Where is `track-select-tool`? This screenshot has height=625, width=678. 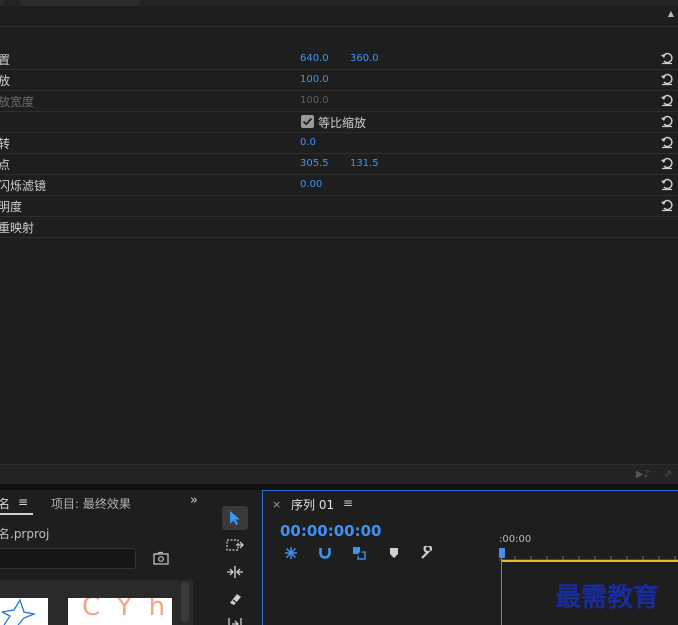 track-select-tool is located at coordinates (235, 545).